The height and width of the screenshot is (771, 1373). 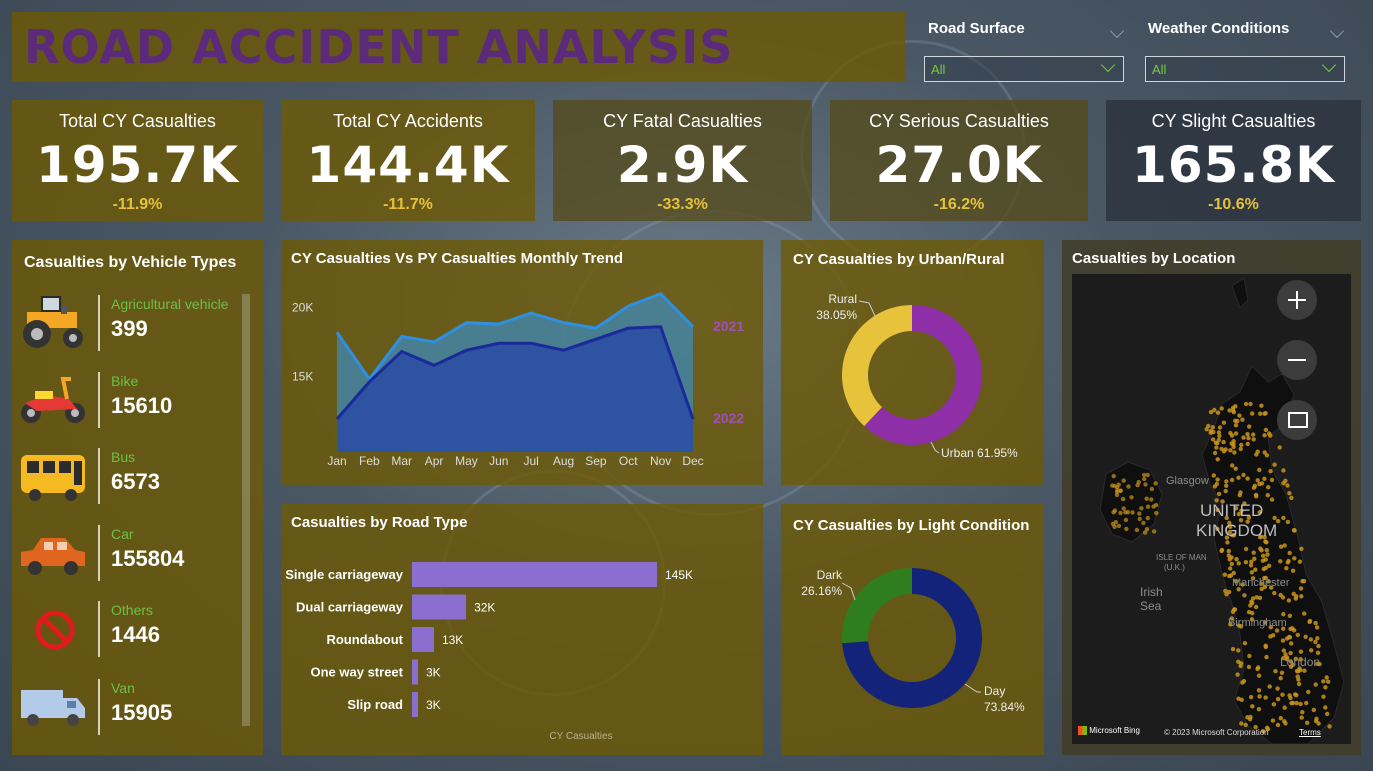 What do you see at coordinates (979, 453) in the screenshot?
I see `slice-label: Urban 61.95%` at bounding box center [979, 453].